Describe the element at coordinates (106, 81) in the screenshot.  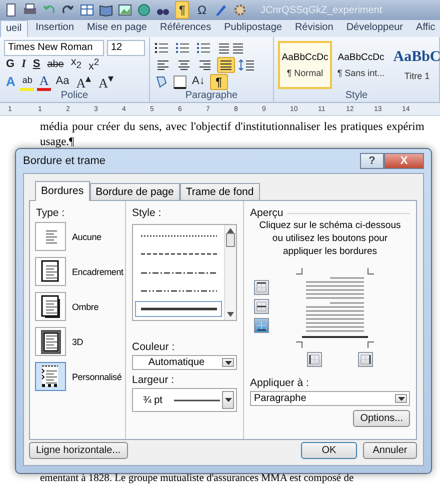
I see `format-button: A$^{▾}$` at that location.